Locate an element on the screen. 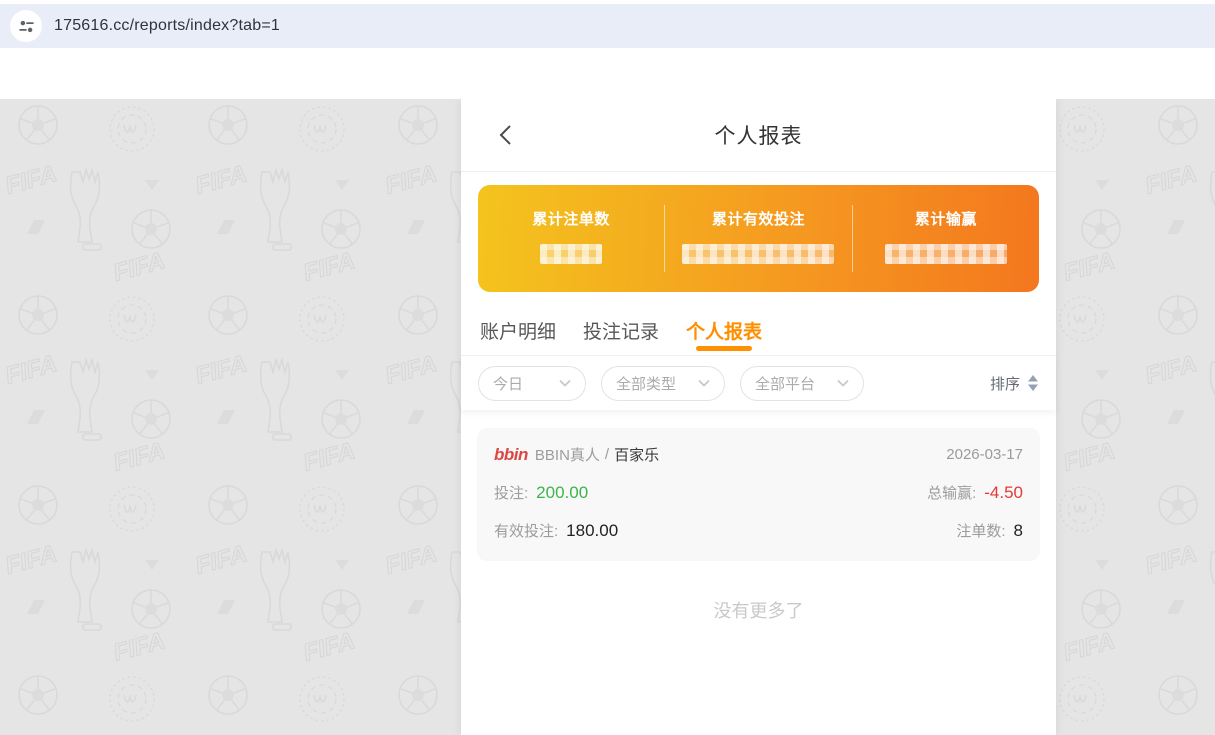 The width and height of the screenshot is (1215, 735). chevron-left-icon is located at coordinates (505, 135).